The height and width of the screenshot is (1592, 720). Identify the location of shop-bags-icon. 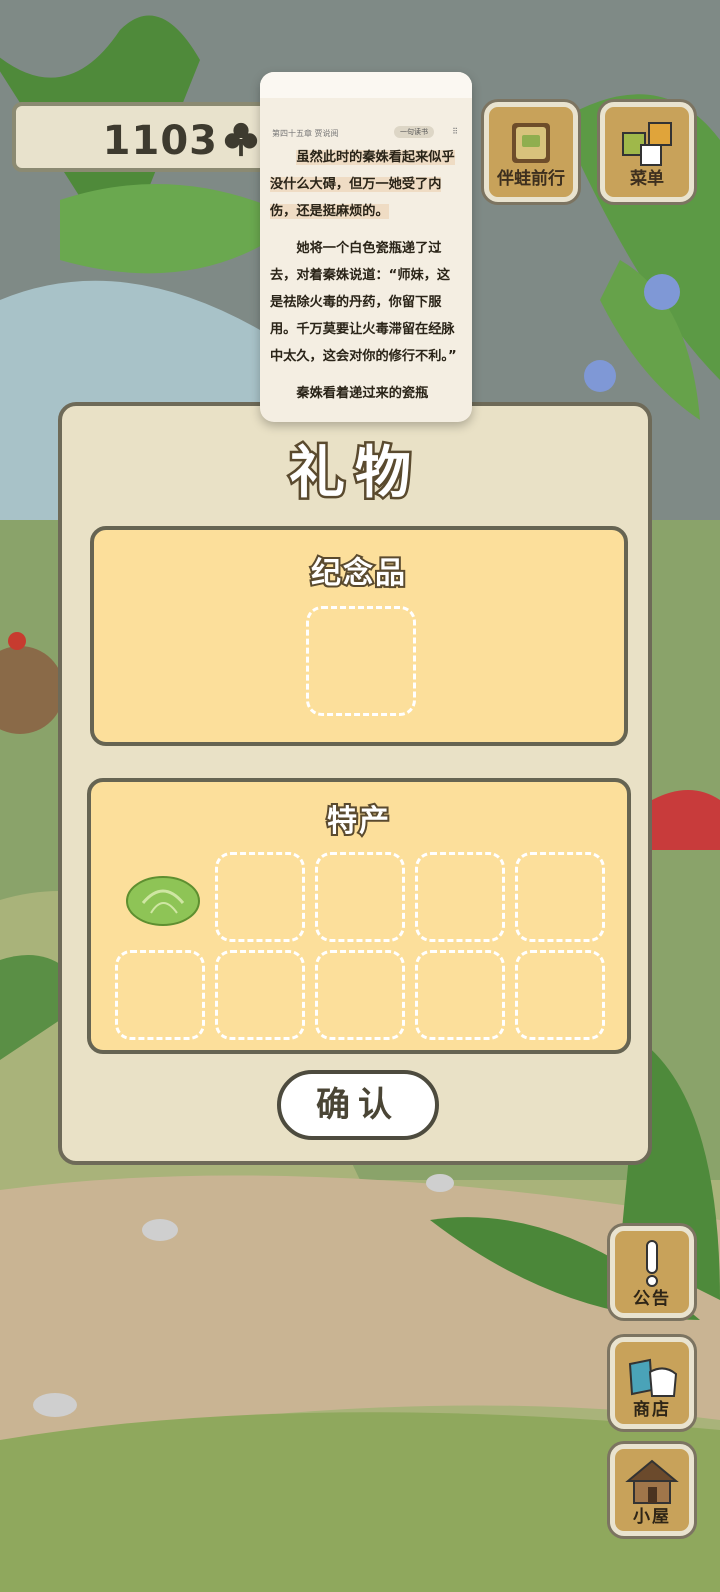
(653, 1377).